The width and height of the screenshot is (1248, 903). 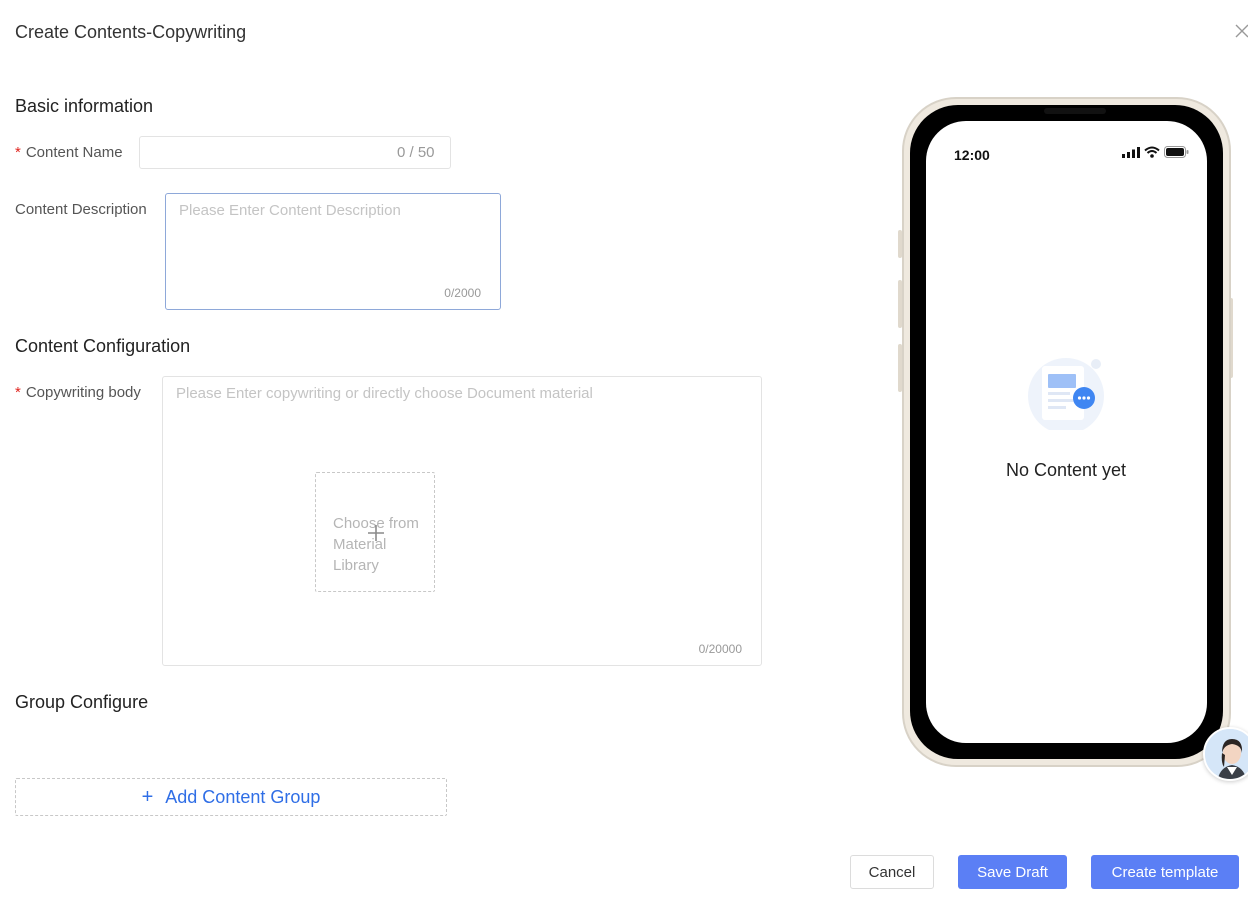 What do you see at coordinates (462, 293) in the screenshot?
I see `content-description-counter: 0/2000` at bounding box center [462, 293].